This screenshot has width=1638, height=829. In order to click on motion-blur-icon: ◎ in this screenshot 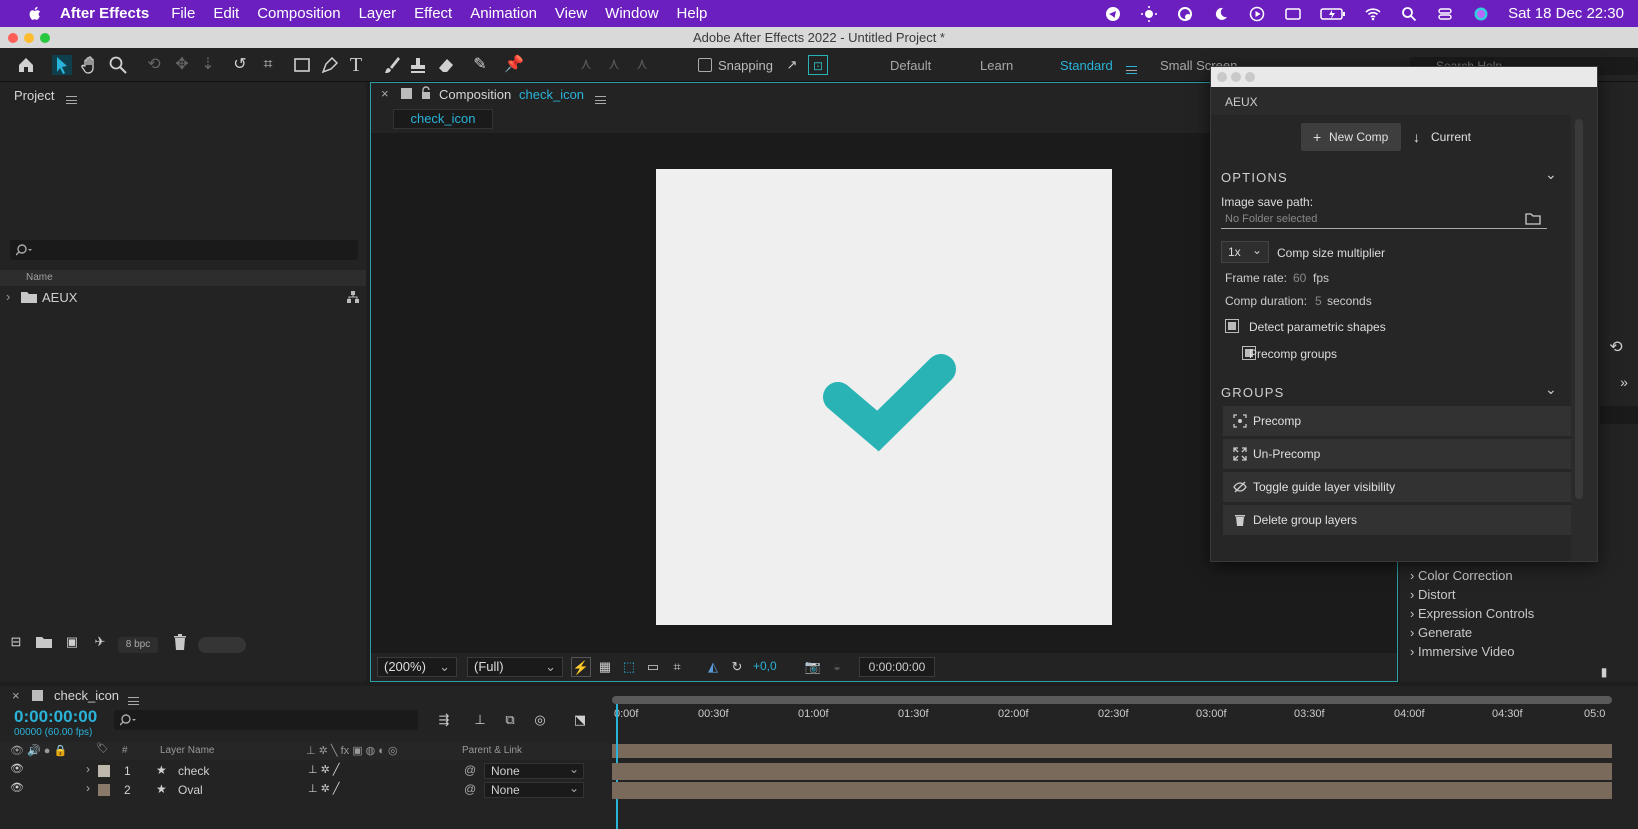, I will do `click(540, 720)`.